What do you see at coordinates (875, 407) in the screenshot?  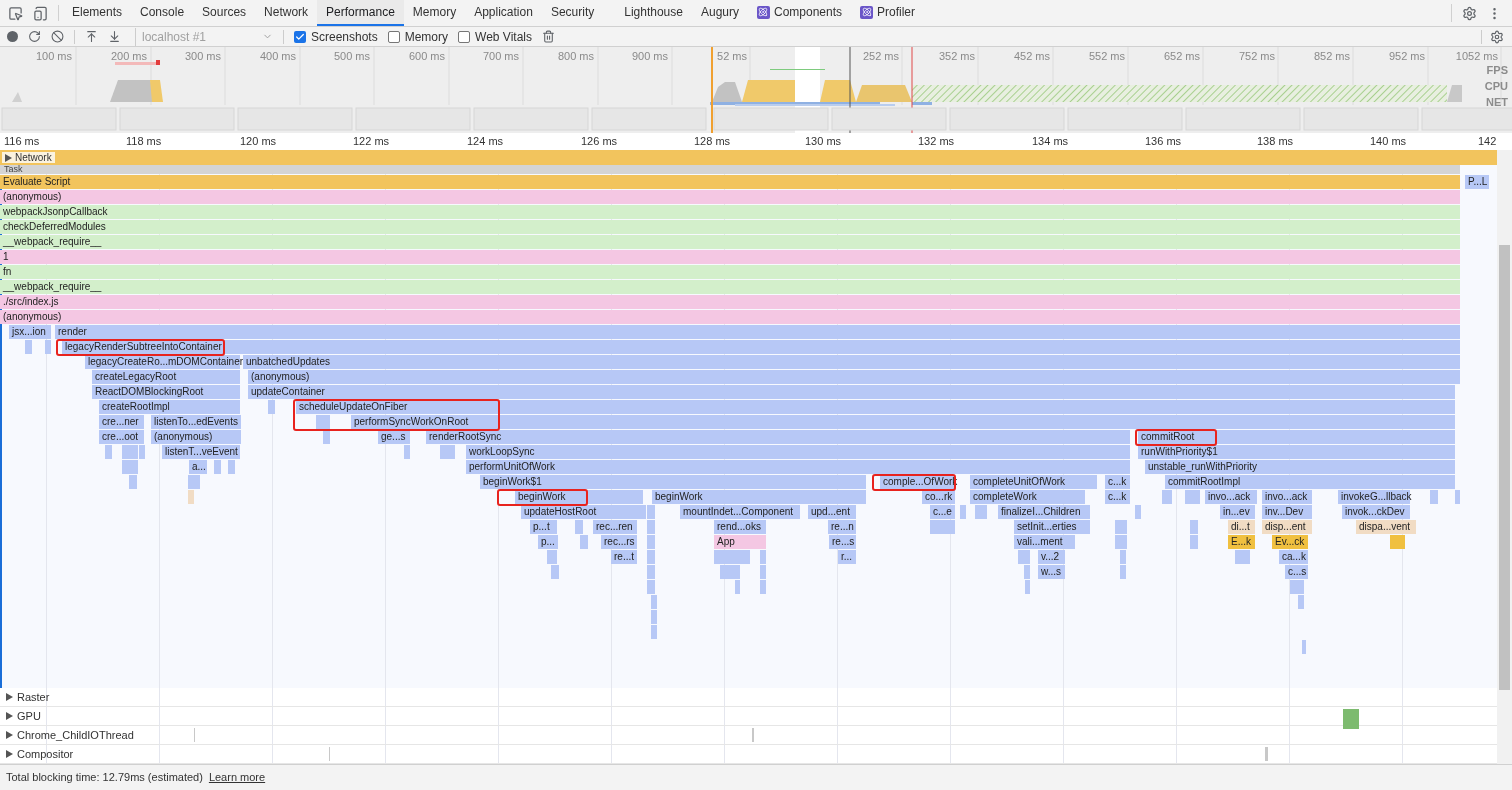 I see `flame-block: scheduleUpdateOnFiber` at bounding box center [875, 407].